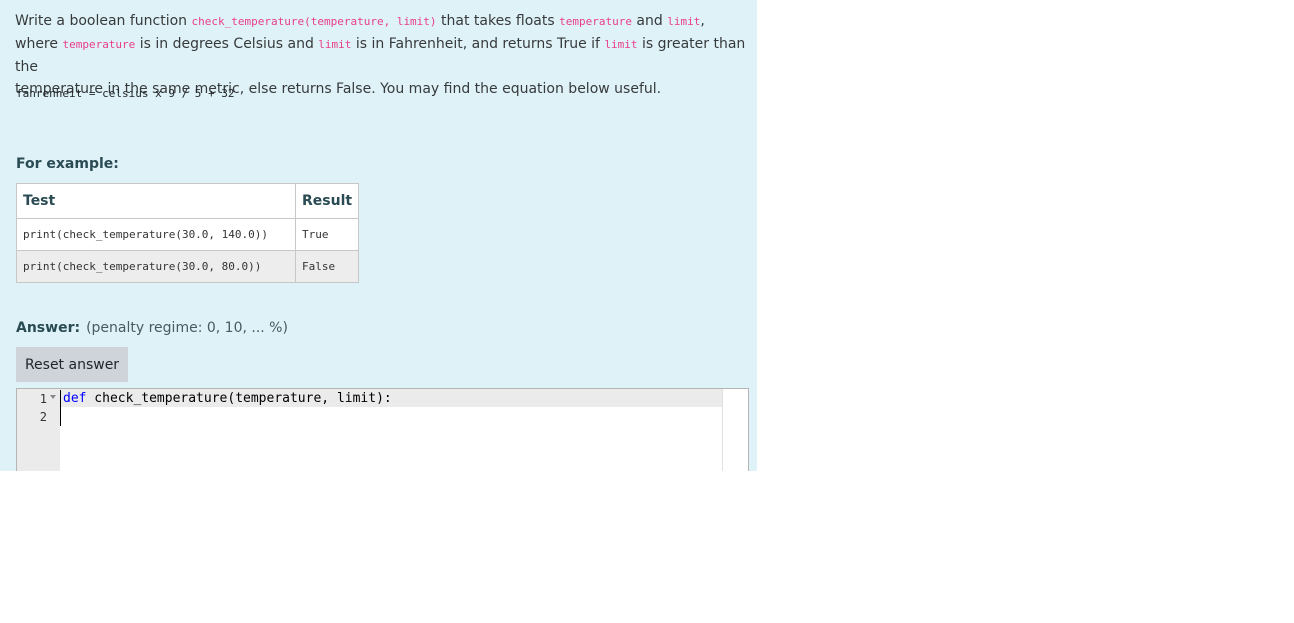 The image size is (1294, 623). What do you see at coordinates (103, 21) in the screenshot?
I see `question-text-part: Write a boolean function` at bounding box center [103, 21].